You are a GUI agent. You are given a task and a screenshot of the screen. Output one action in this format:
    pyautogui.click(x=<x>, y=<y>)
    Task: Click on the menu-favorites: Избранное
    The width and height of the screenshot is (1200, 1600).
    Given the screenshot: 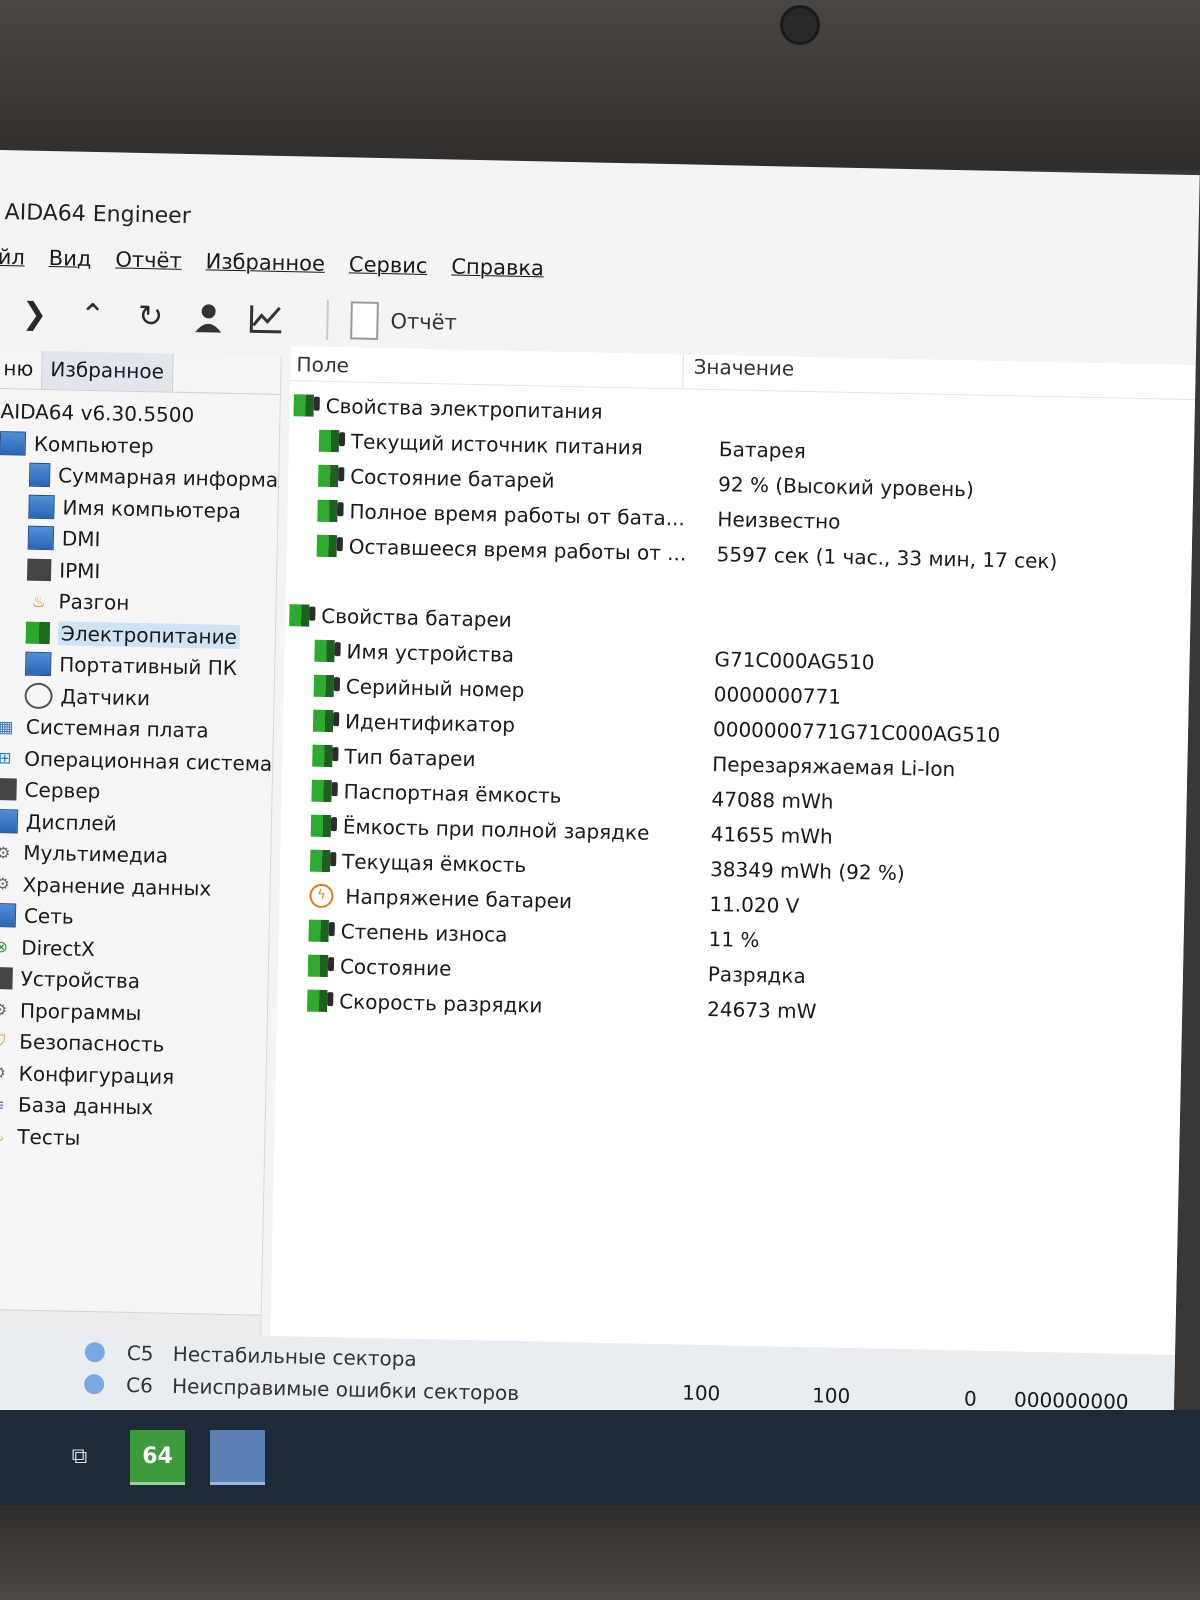 What is the action you would take?
    pyautogui.click(x=265, y=268)
    